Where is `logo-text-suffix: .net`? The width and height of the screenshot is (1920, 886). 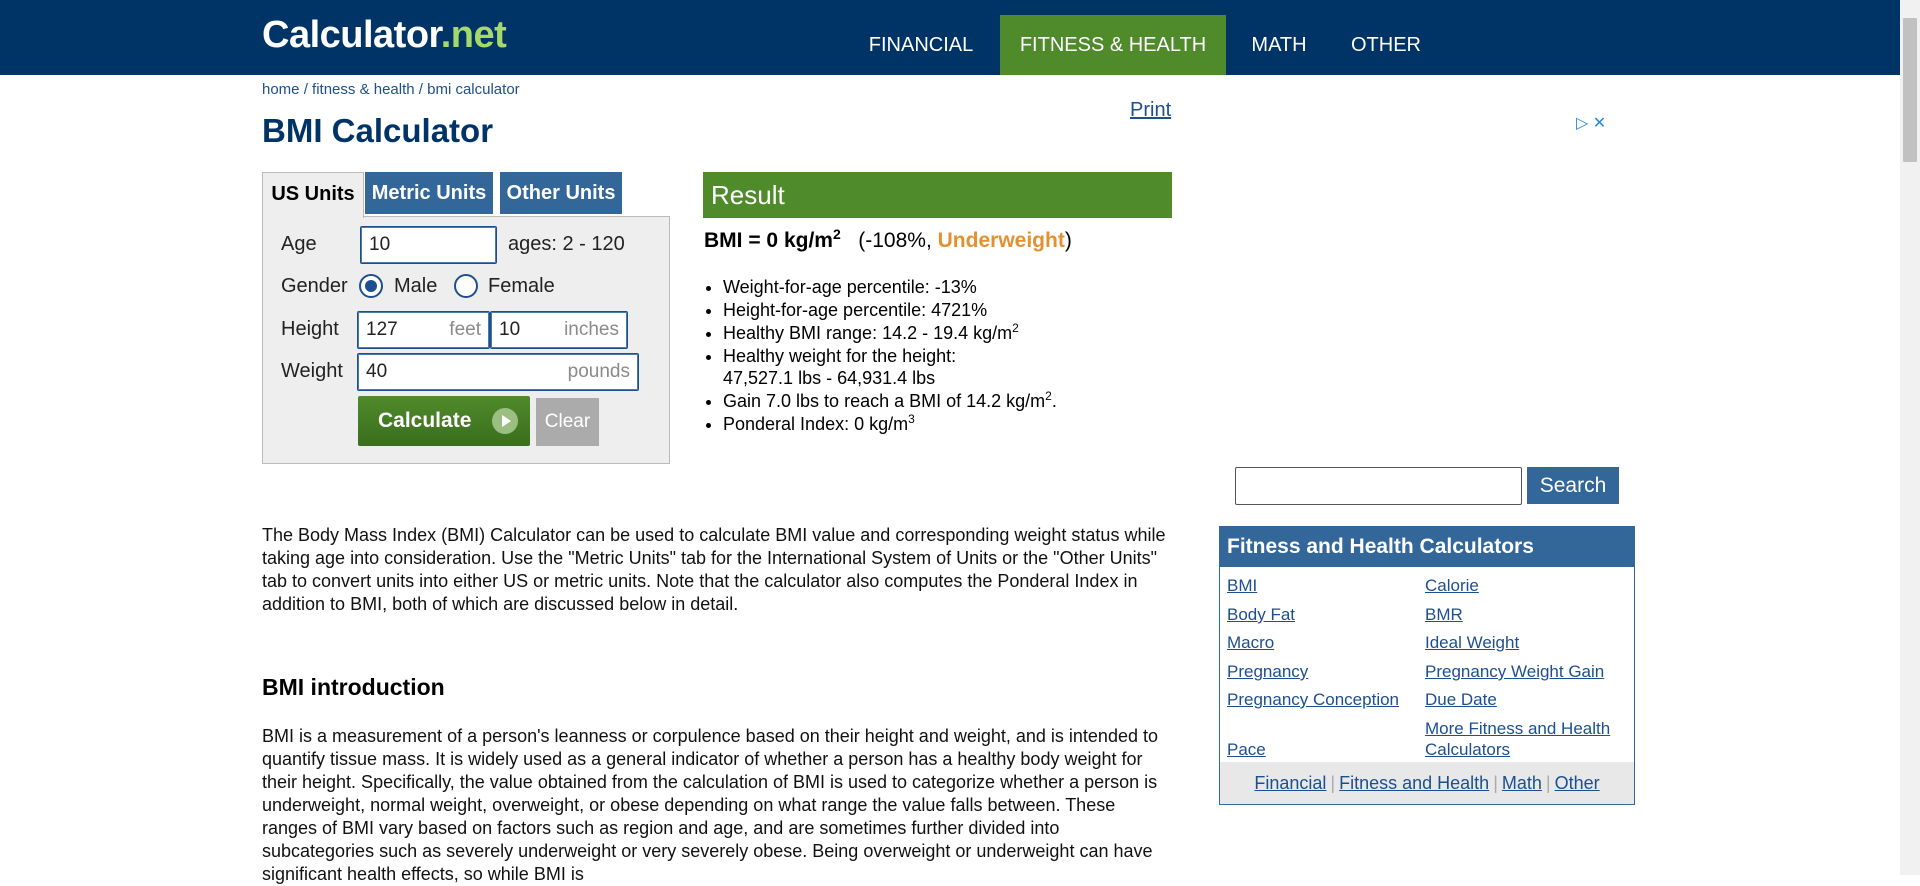
logo-text-suffix: .net is located at coordinates (473, 35).